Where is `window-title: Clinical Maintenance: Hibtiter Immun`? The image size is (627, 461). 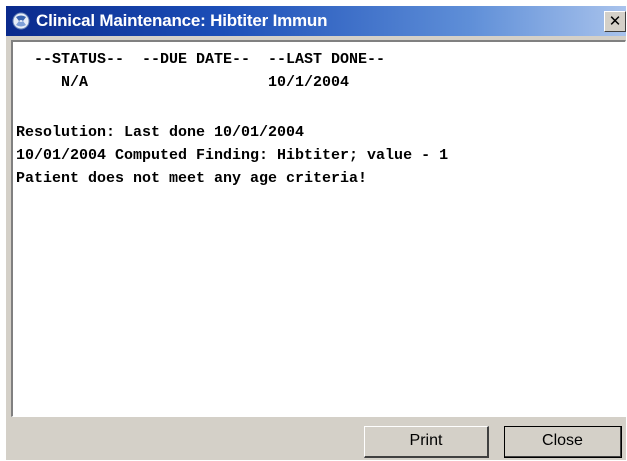
window-title: Clinical Maintenance: Hibtiter Immun is located at coordinates (182, 20).